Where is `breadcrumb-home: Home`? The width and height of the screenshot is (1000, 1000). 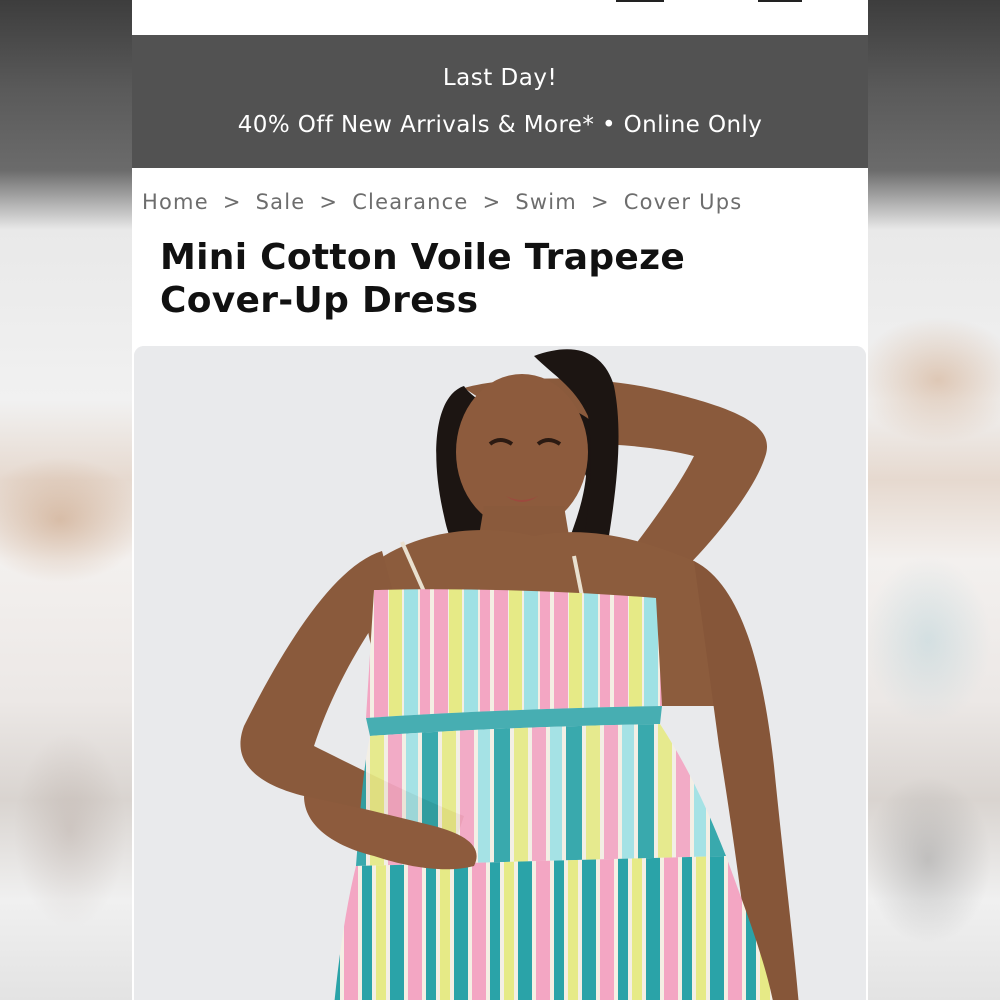 breadcrumb-home: Home is located at coordinates (175, 202).